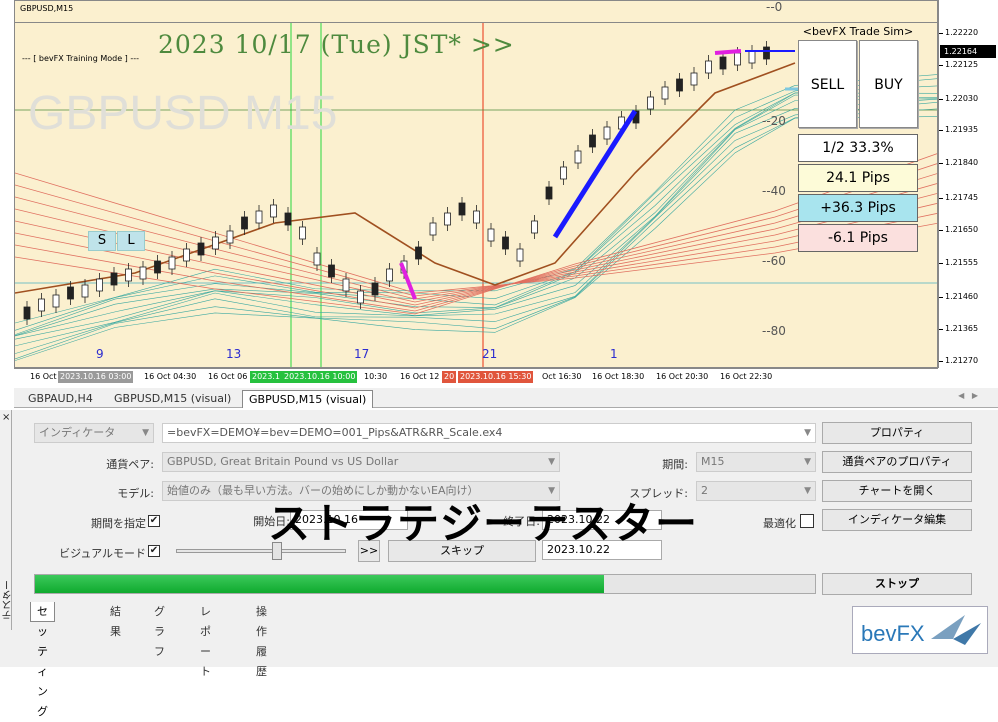 The width and height of the screenshot is (998, 722). I want to click on tab-graph: グラフ, so click(159, 630).